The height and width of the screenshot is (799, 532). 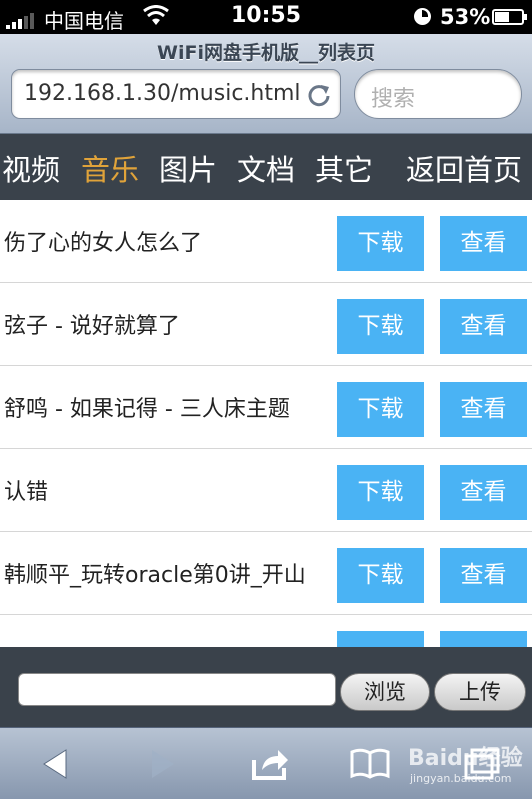 What do you see at coordinates (483, 639) in the screenshot?
I see `view-button` at bounding box center [483, 639].